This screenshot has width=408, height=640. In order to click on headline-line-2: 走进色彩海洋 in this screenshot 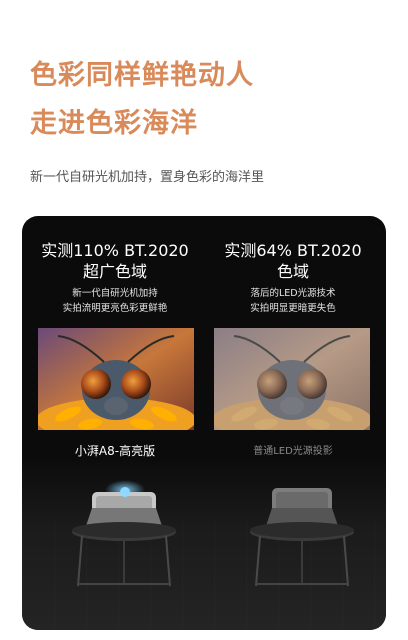, I will do `click(114, 123)`.